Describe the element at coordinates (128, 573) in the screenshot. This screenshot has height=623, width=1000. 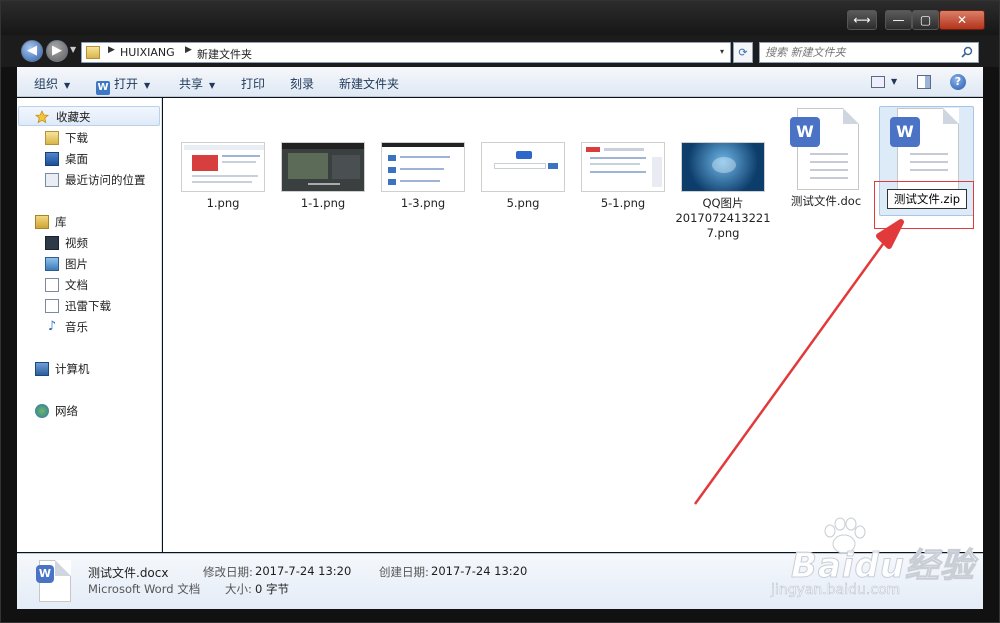
I see `details-file-name: 测试文件.docx` at that location.